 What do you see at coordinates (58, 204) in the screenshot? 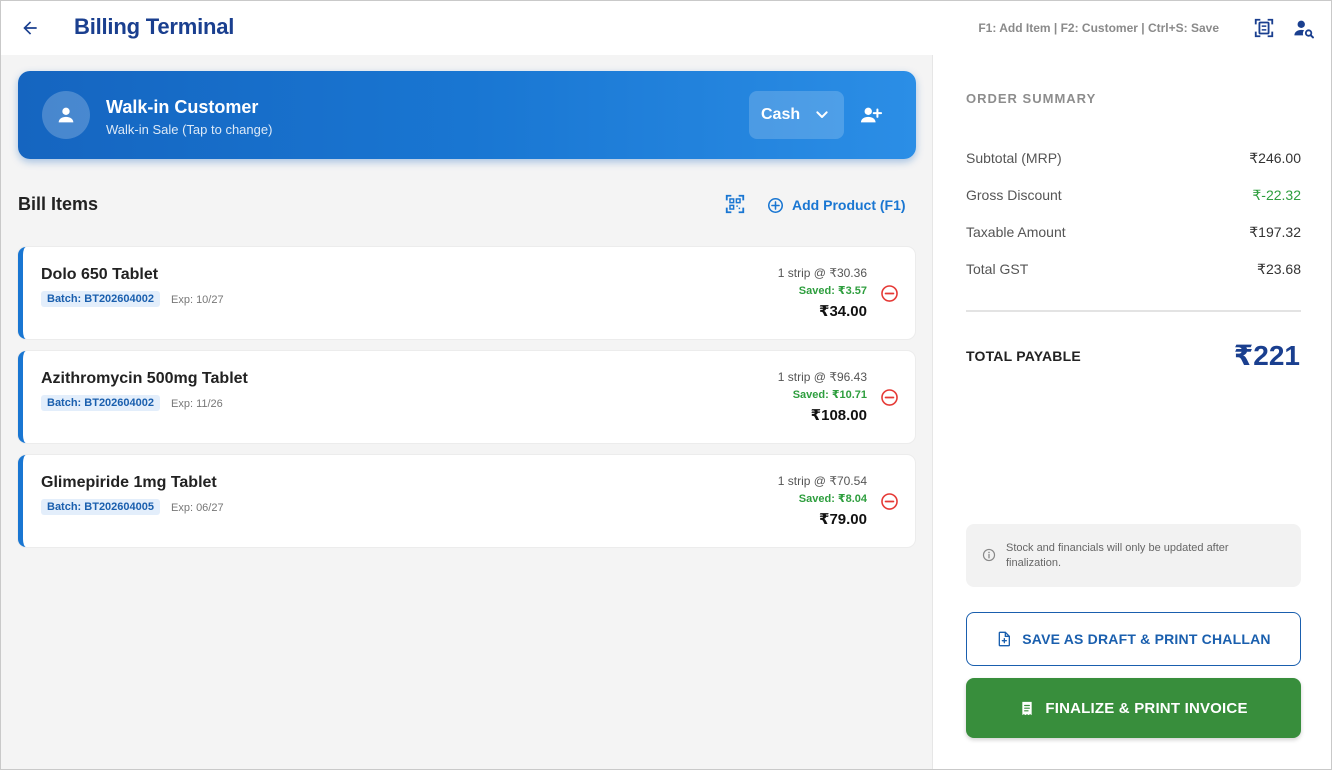
I see `bill-items-title: Bill Items` at bounding box center [58, 204].